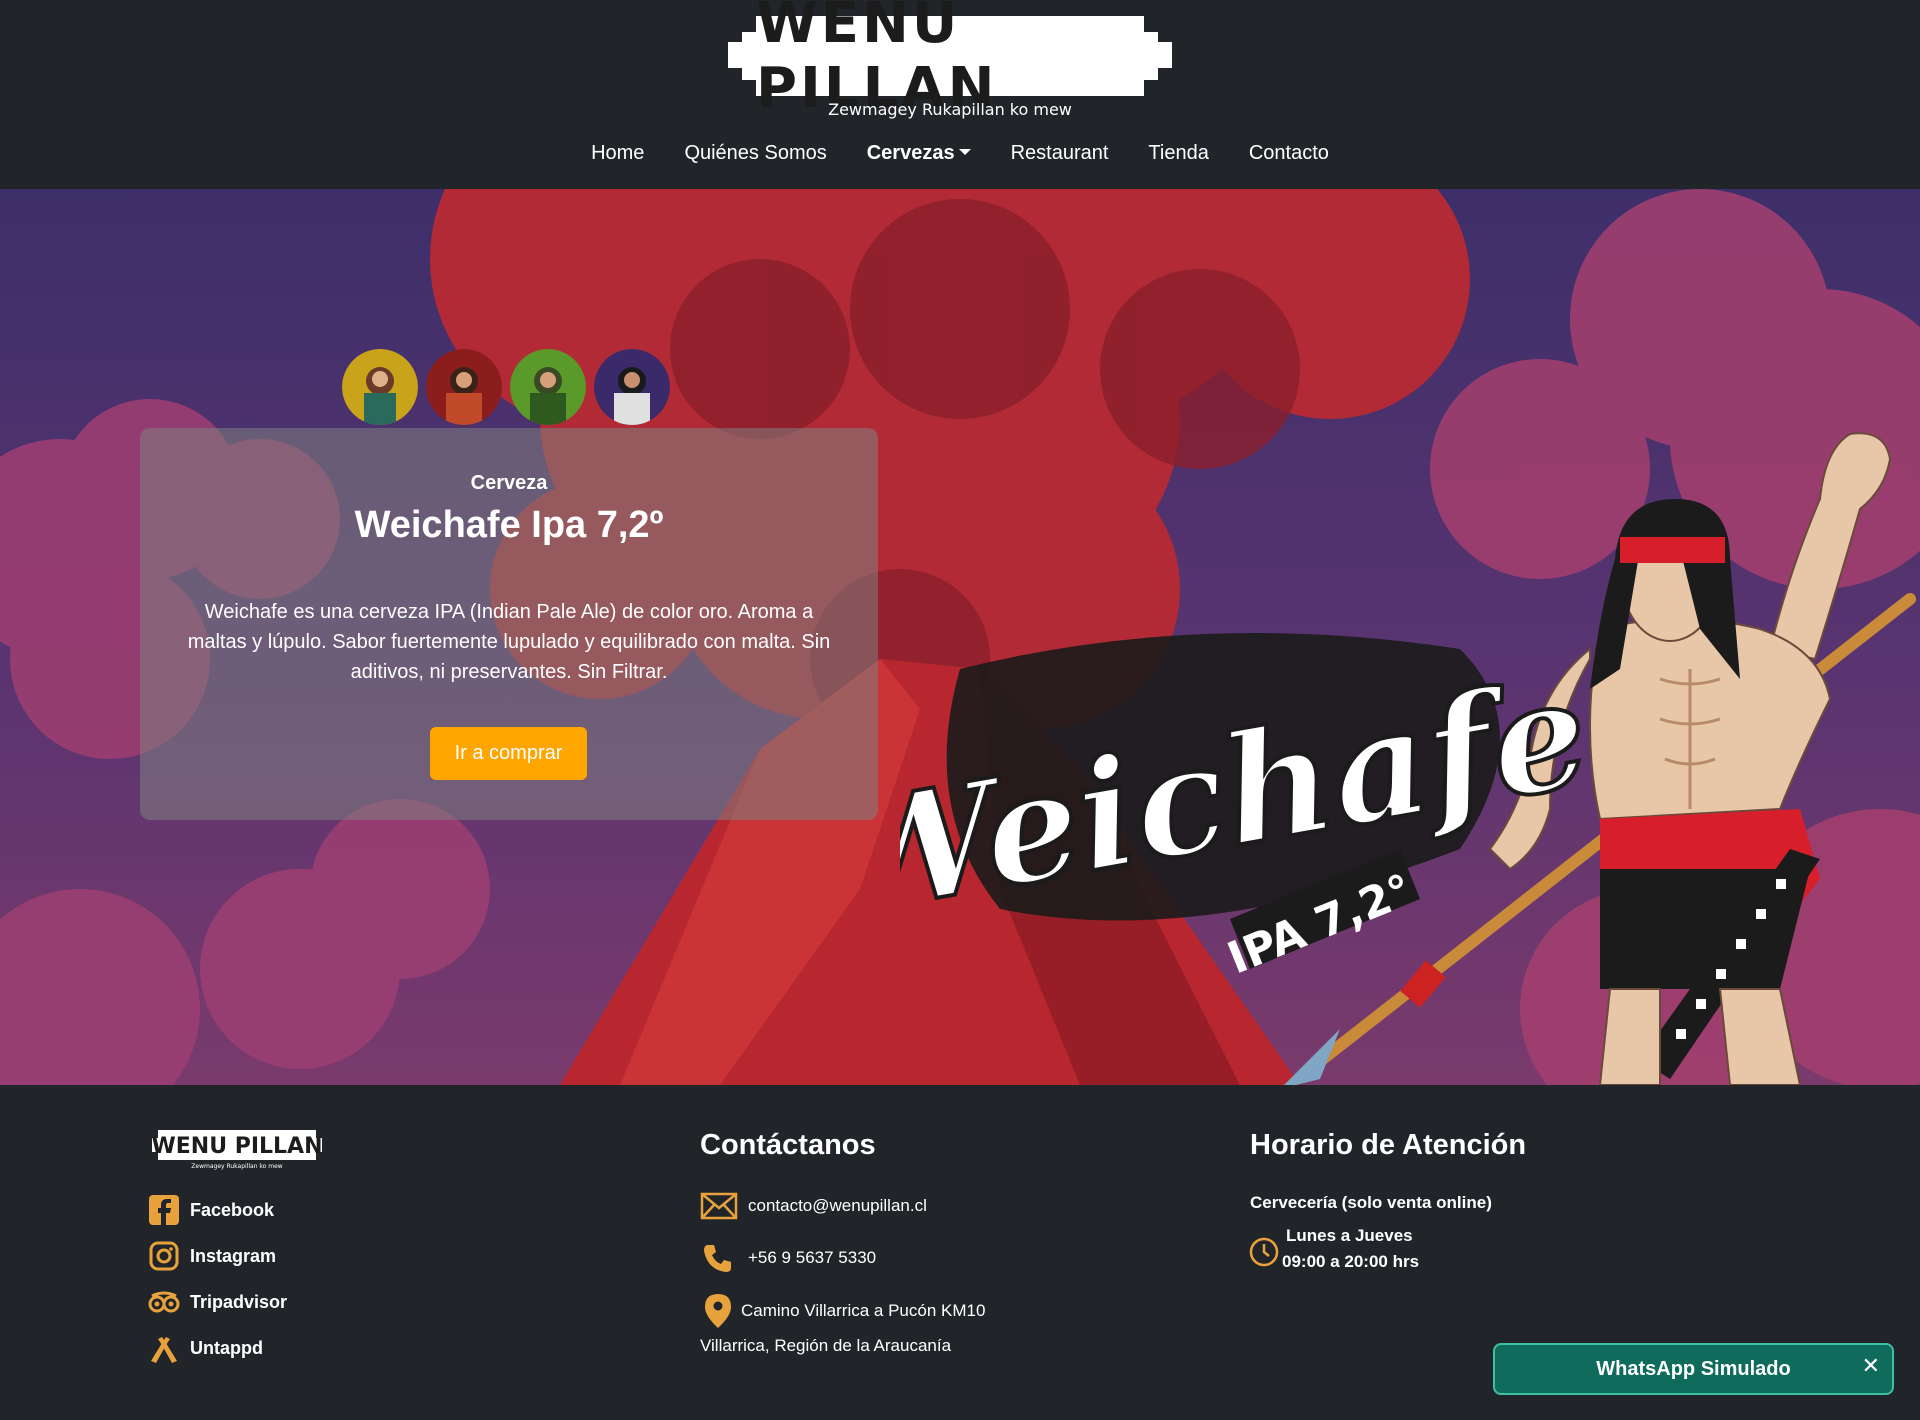 Image resolution: width=1920 pixels, height=1420 pixels. What do you see at coordinates (232, 1209) in the screenshot?
I see `social-facebook-label: Facebook` at bounding box center [232, 1209].